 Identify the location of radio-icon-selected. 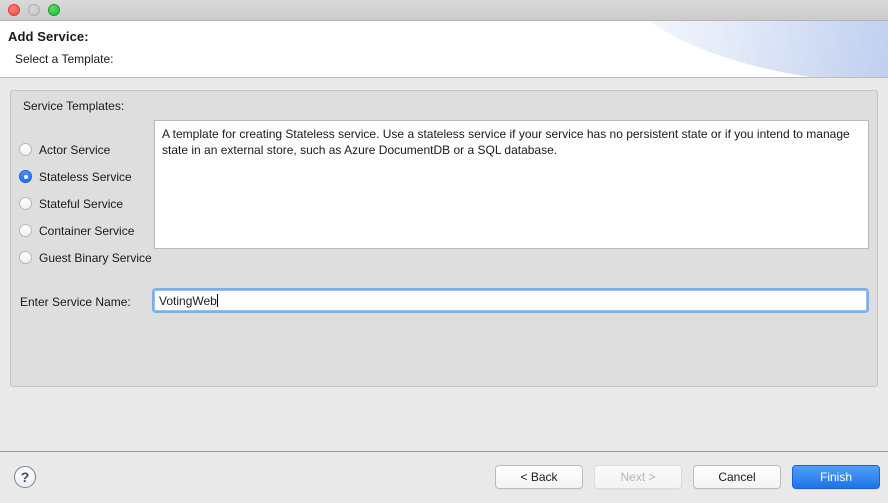
(25, 176).